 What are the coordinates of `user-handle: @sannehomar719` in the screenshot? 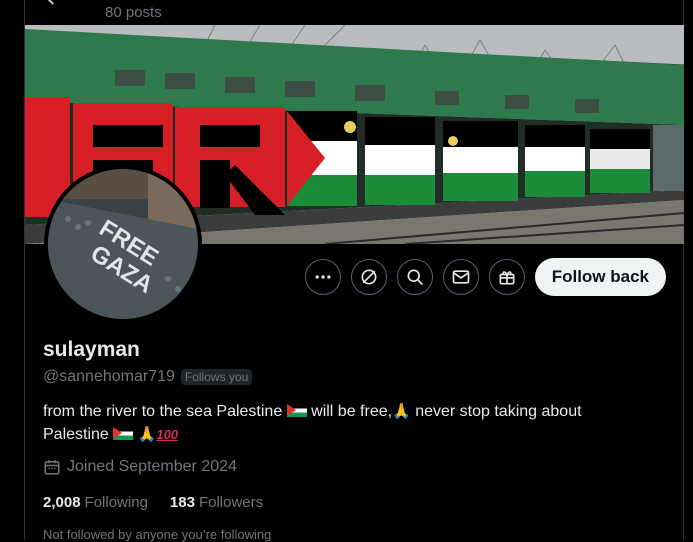 It's located at (109, 376).